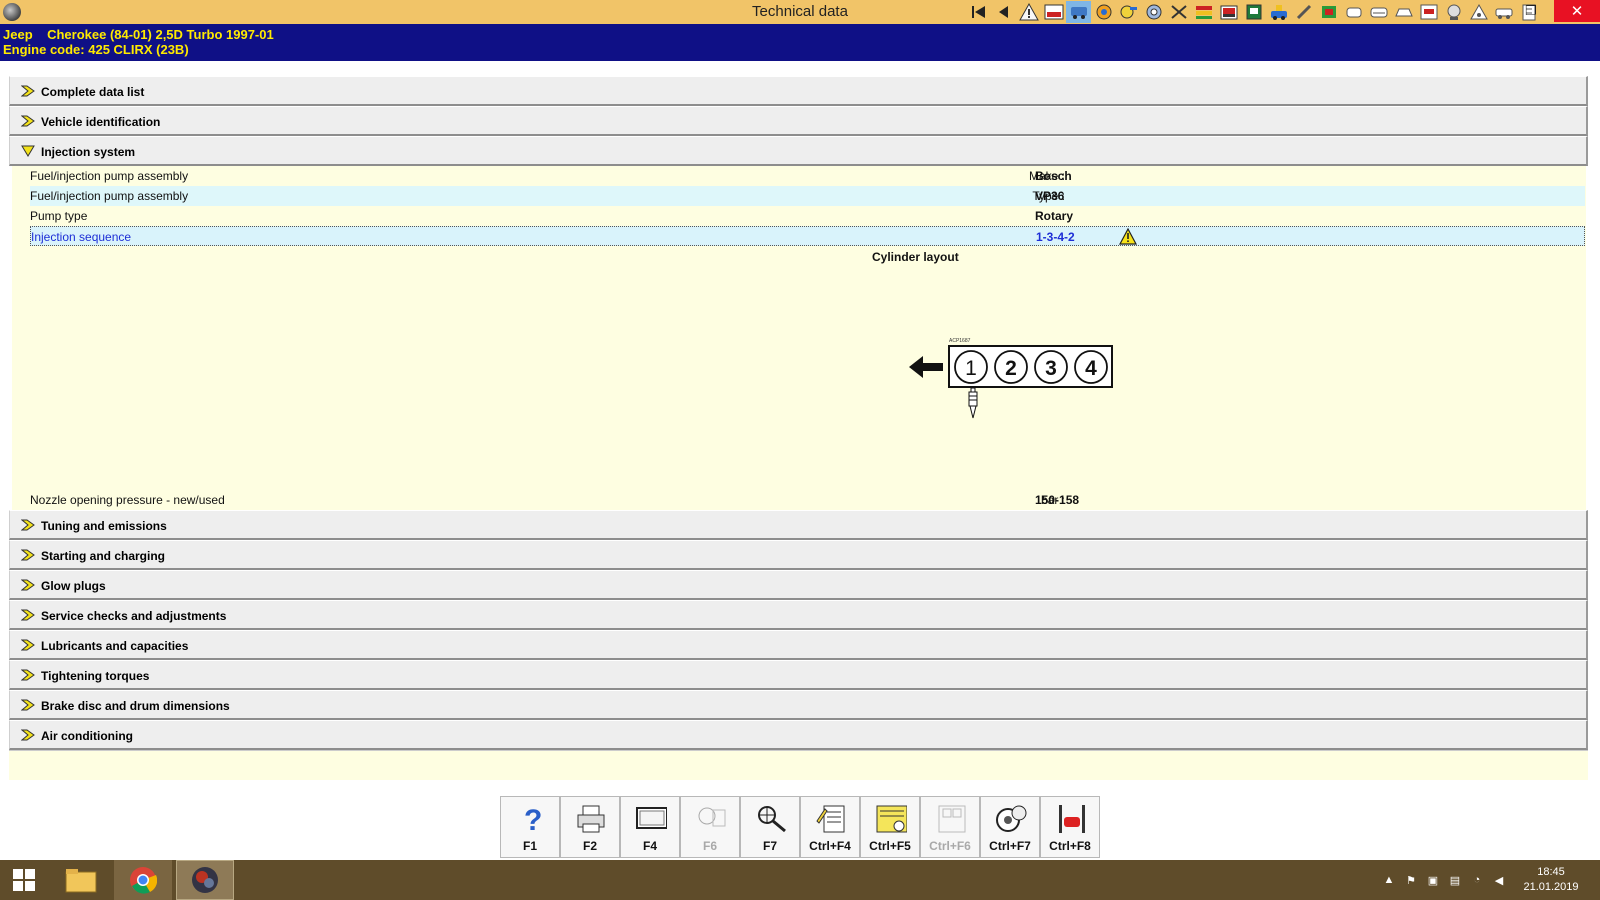  I want to click on volume-icon: ◀, so click(1499, 880).